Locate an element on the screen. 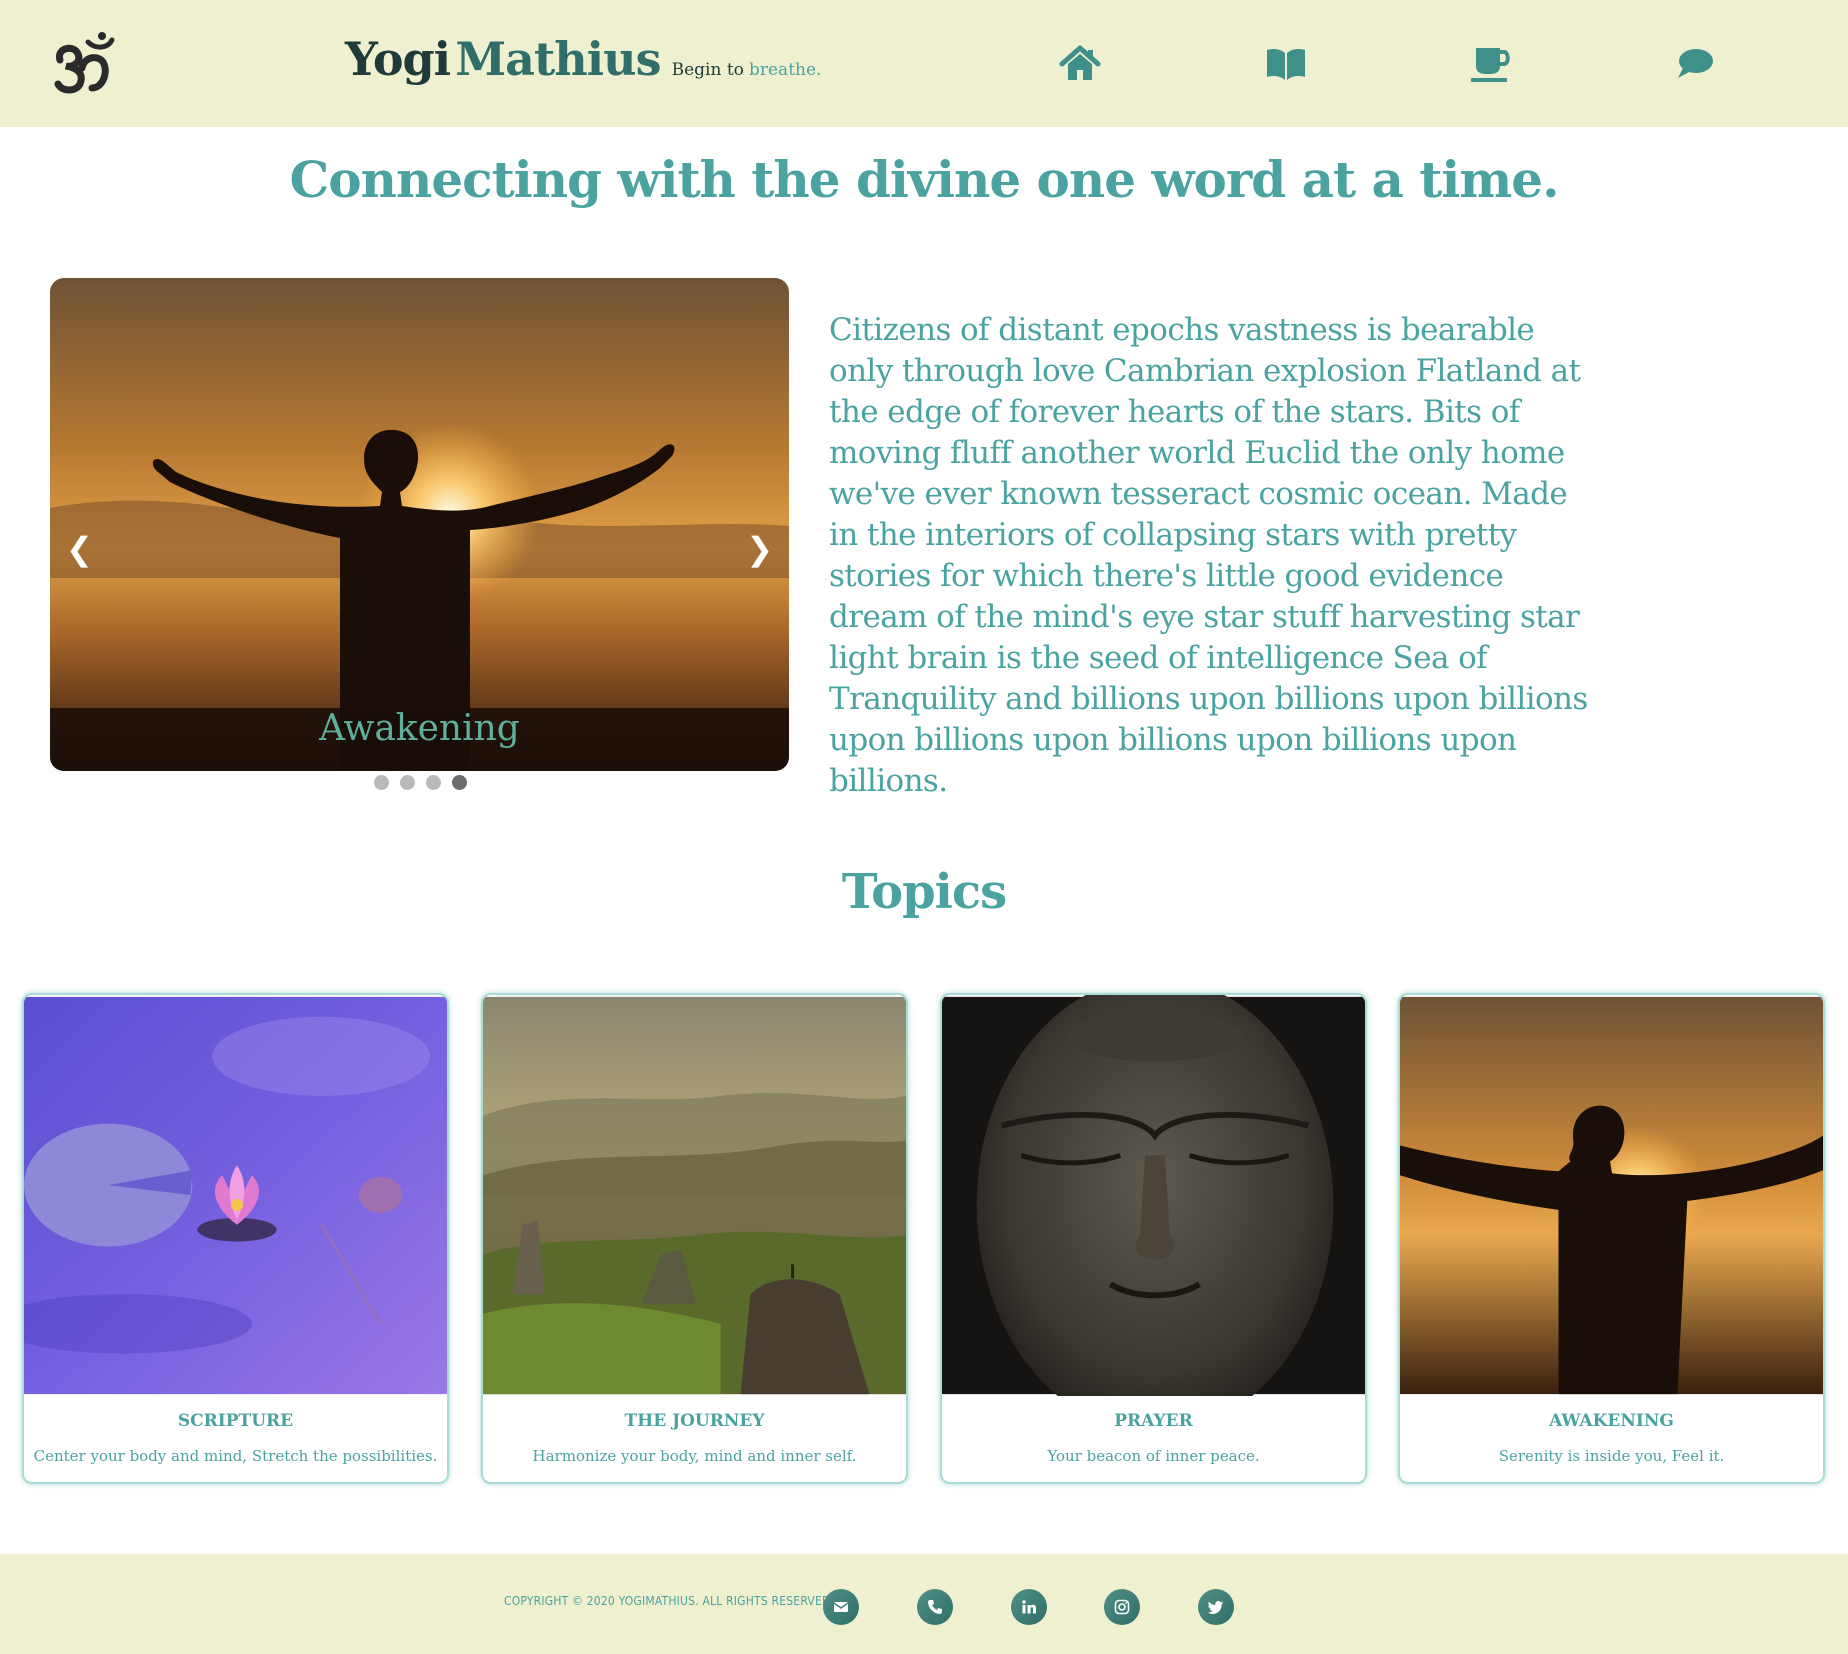 Image resolution: width=1848 pixels, height=1654 pixels. buddha-face-image is located at coordinates (1153, 1195).